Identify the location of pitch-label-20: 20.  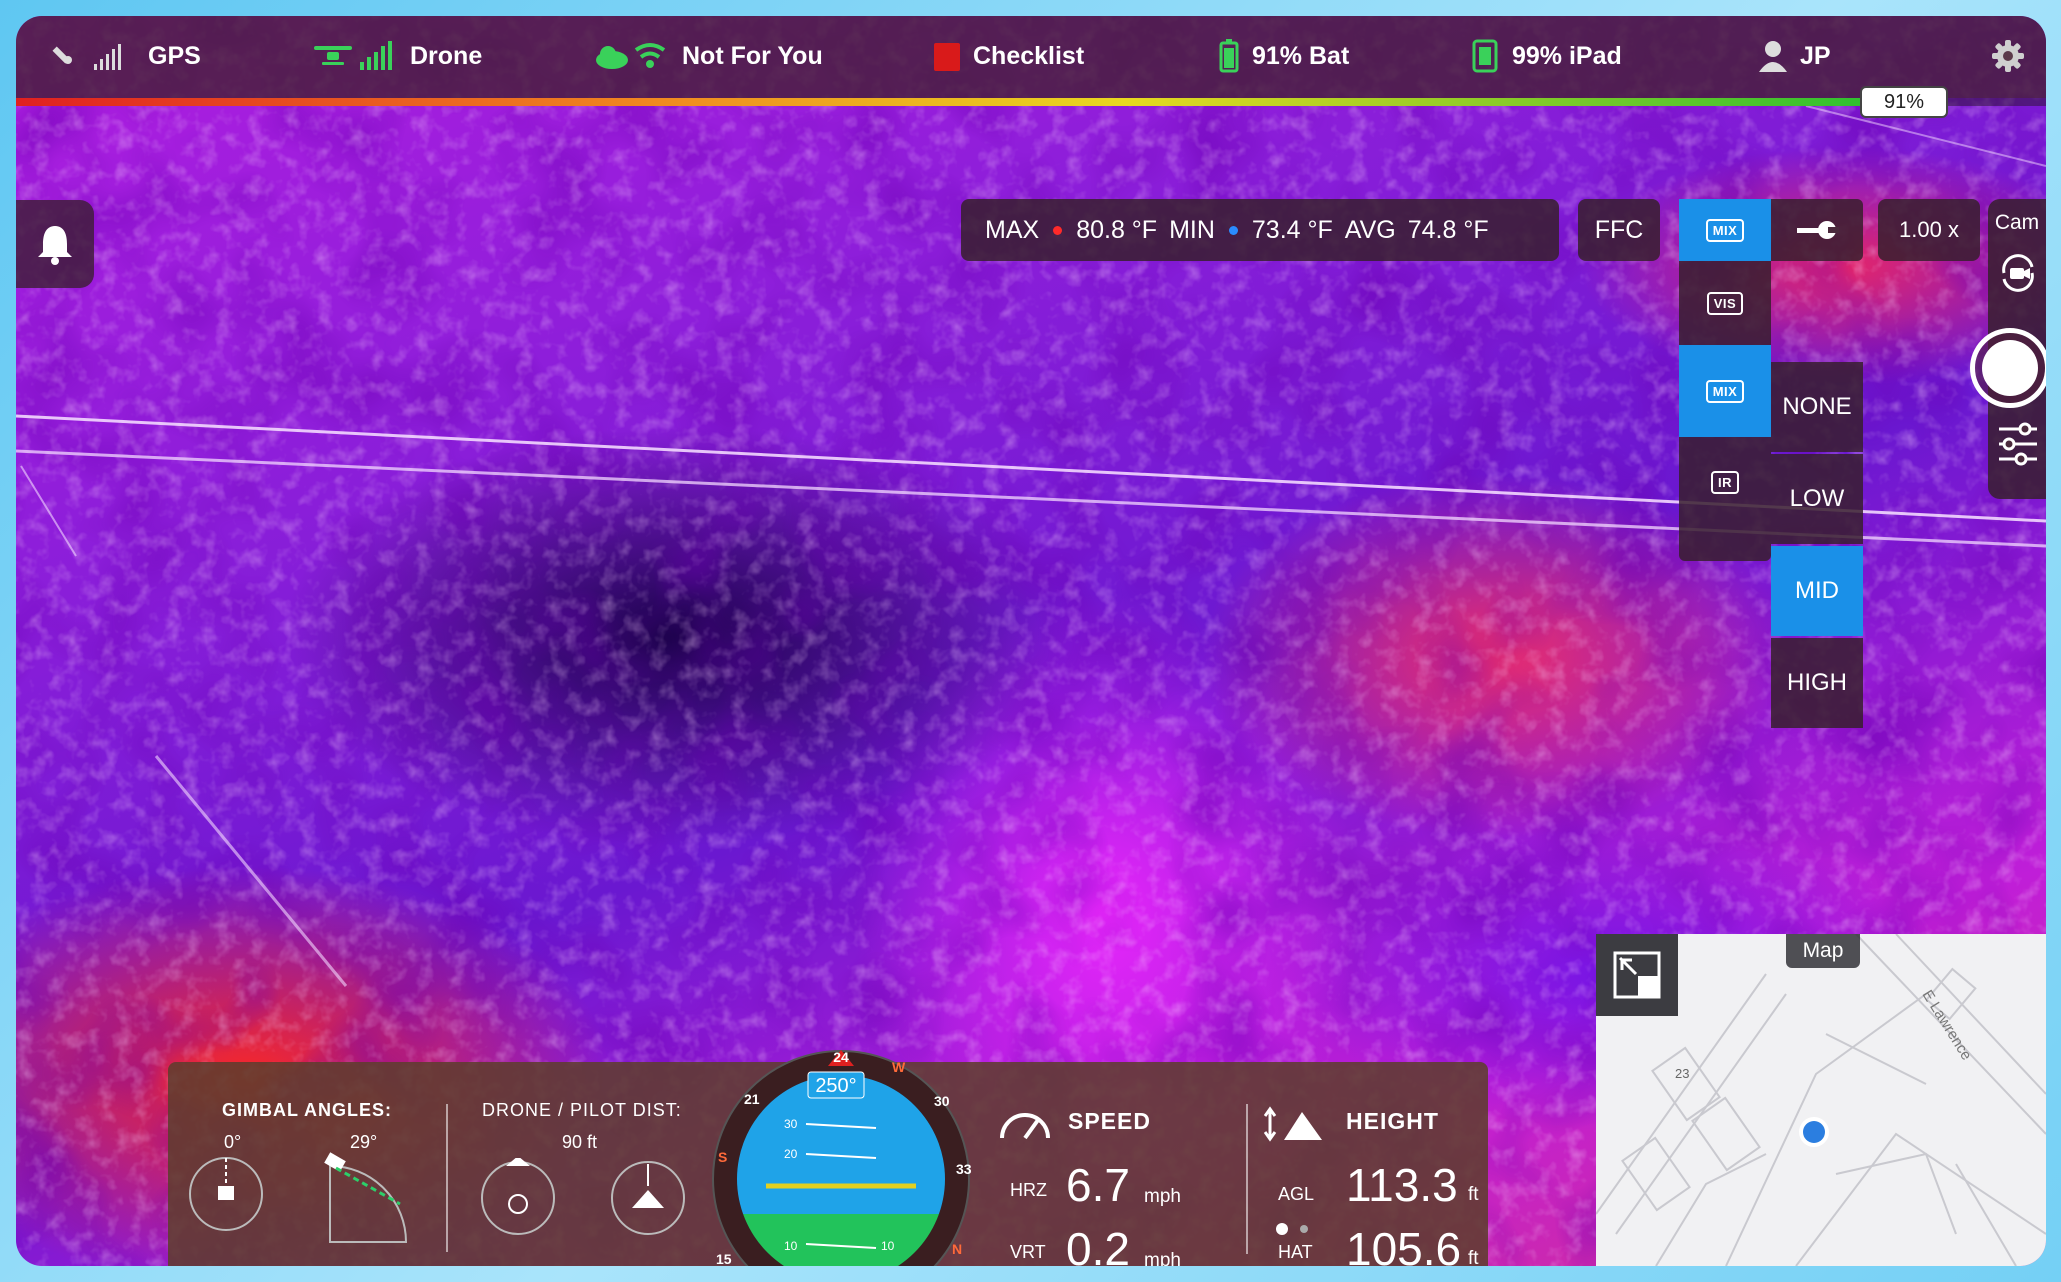
(791, 1154).